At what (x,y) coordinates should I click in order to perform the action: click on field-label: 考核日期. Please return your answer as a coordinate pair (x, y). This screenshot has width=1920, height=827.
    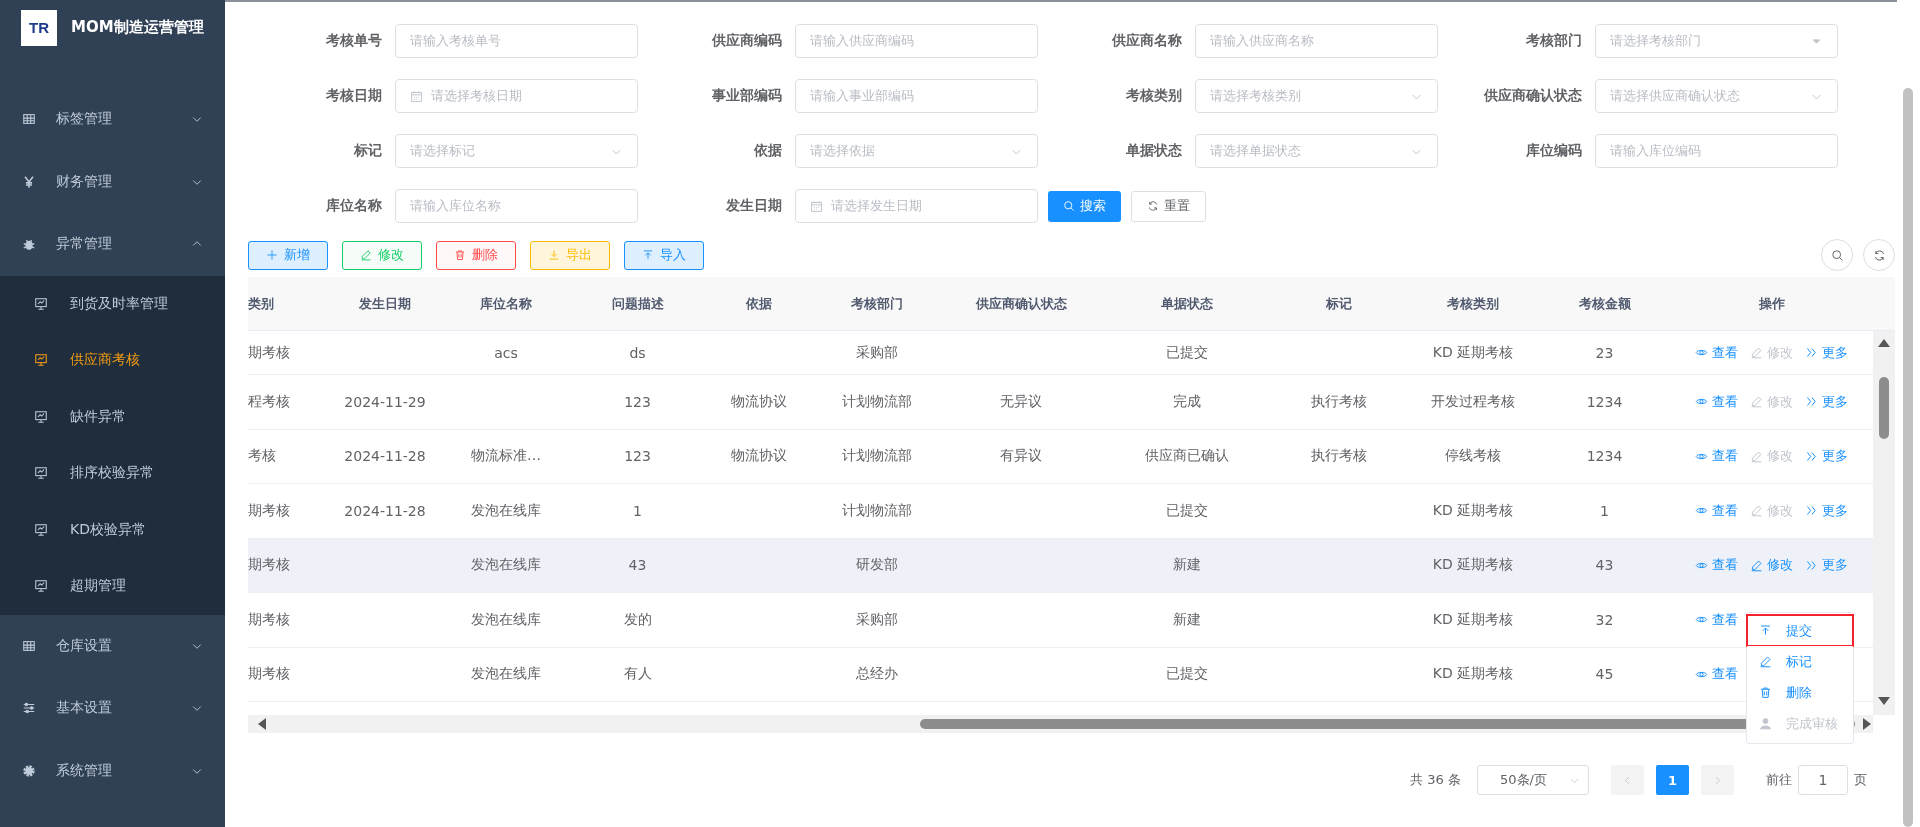
    Looking at the image, I should click on (353, 96).